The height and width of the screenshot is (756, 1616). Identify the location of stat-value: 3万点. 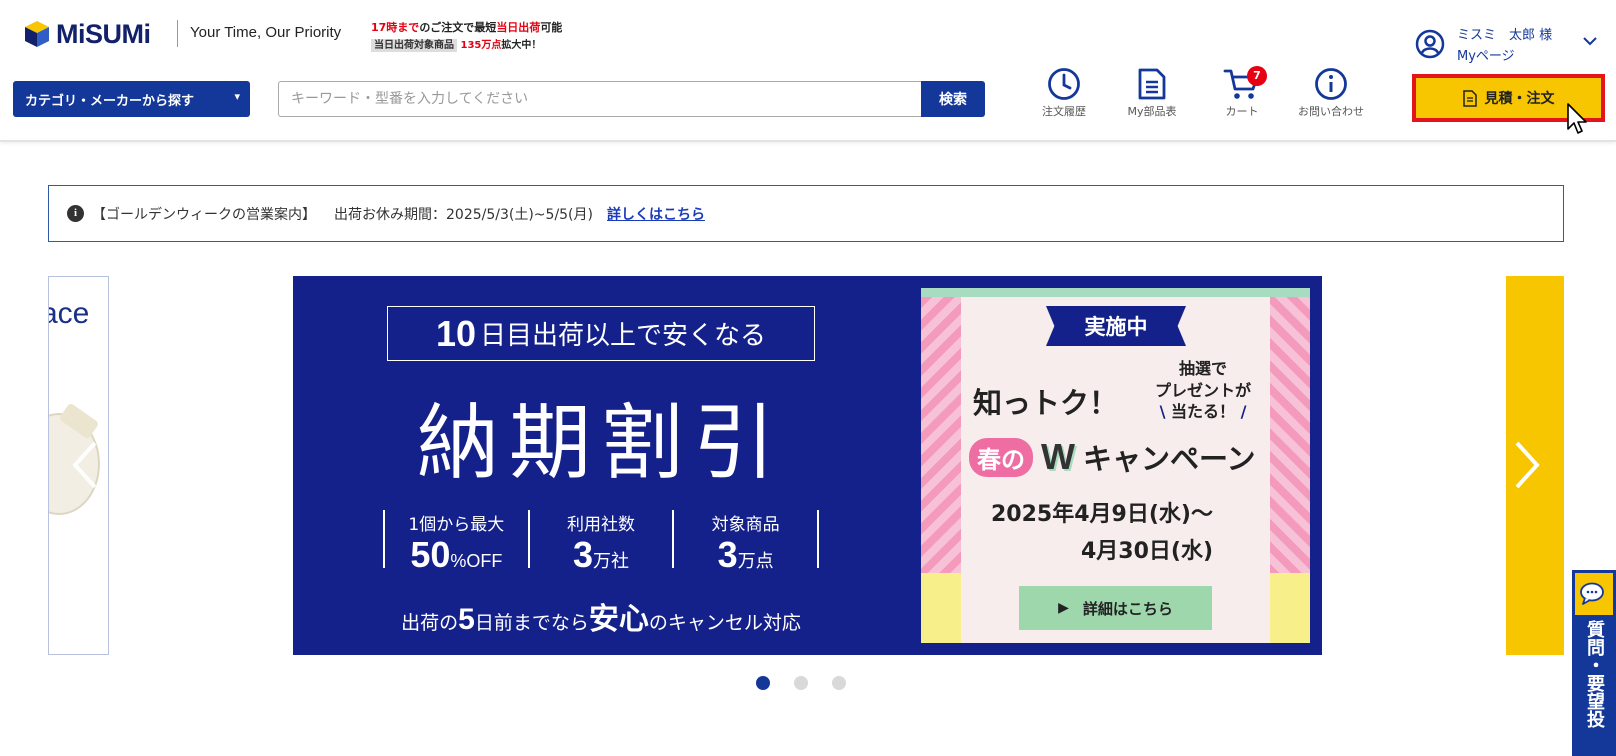
(745, 555).